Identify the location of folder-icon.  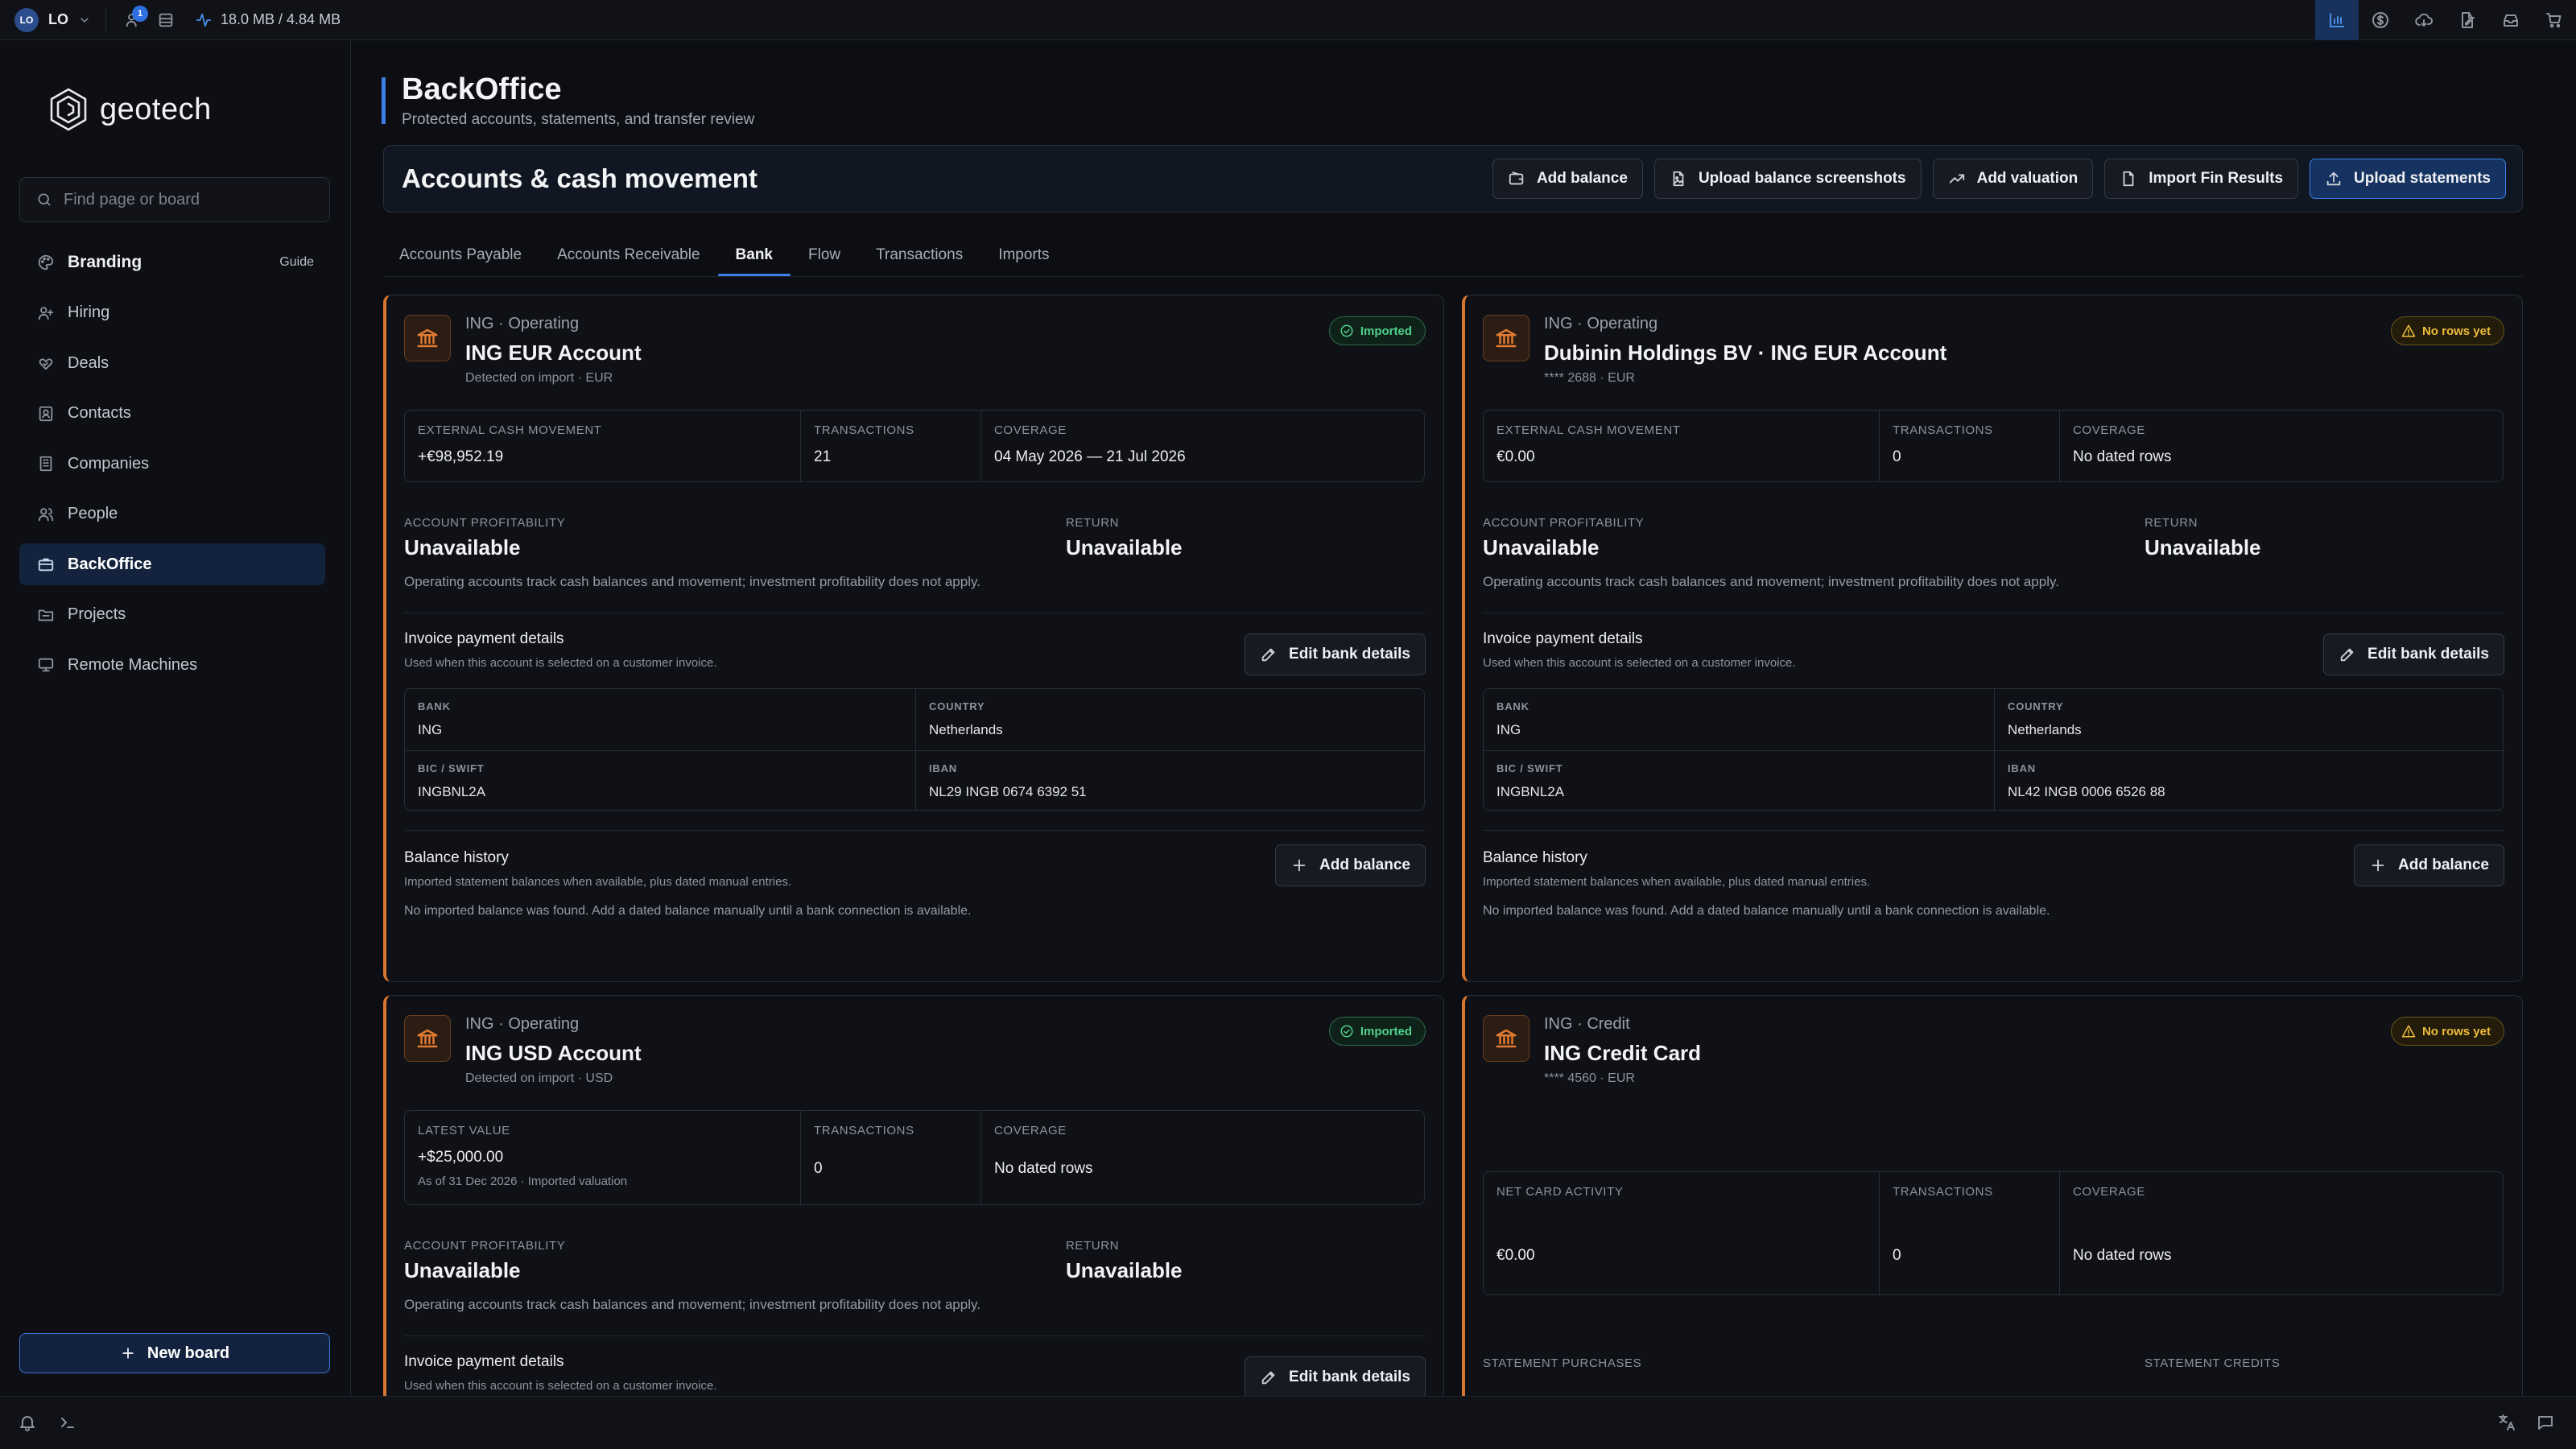
(46, 615).